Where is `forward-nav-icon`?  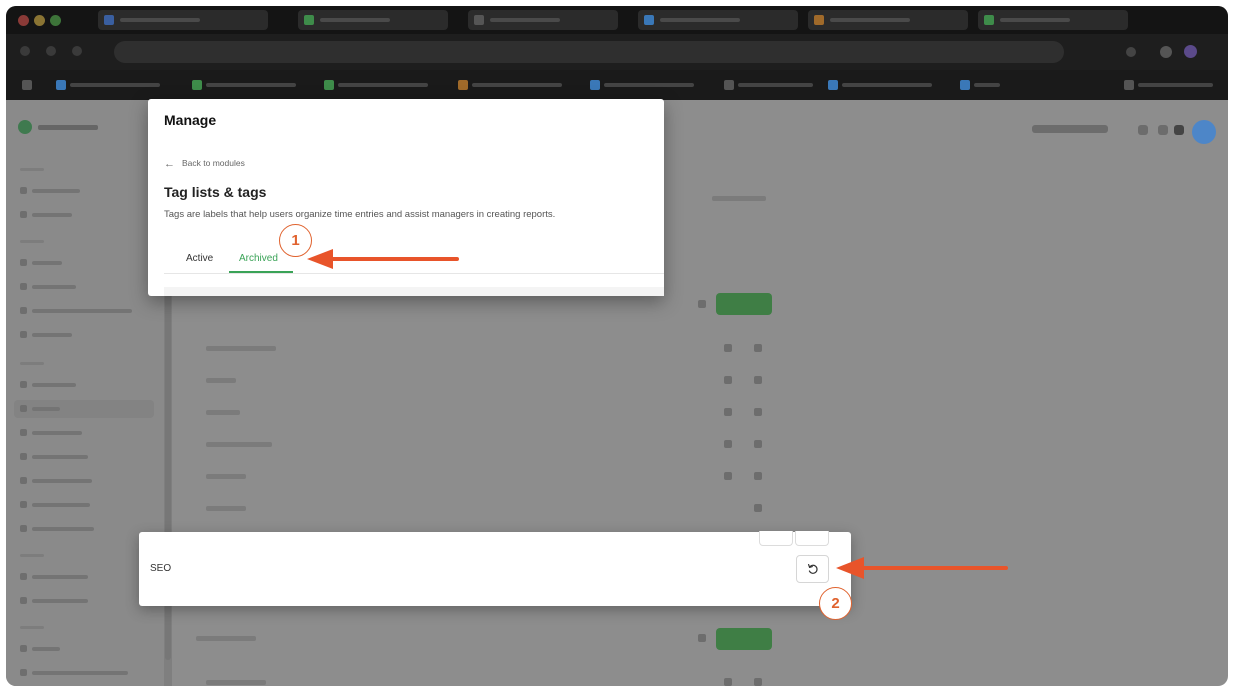 forward-nav-icon is located at coordinates (51, 51).